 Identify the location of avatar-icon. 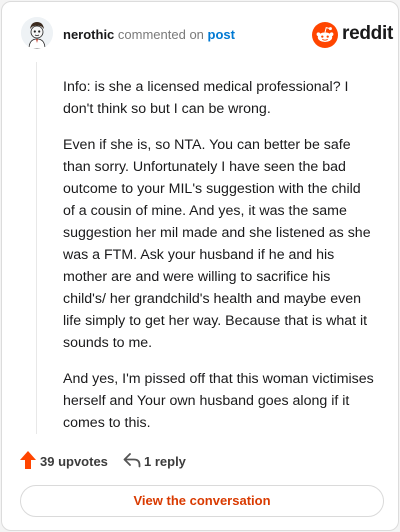
(37, 33).